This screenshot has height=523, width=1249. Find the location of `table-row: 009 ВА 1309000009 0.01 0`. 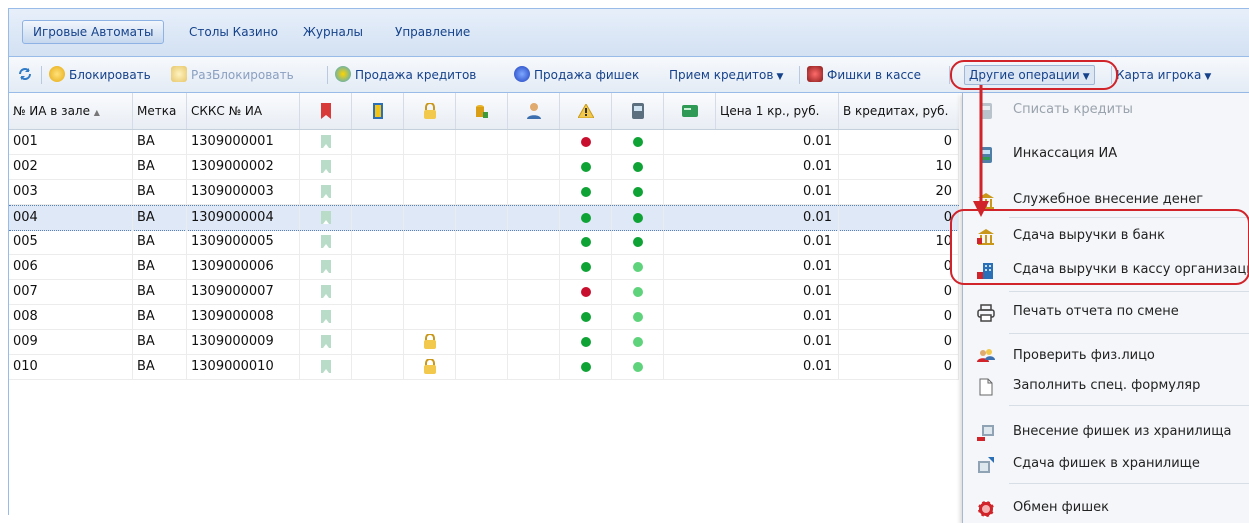

table-row: 009 ВА 1309000009 0.01 0 is located at coordinates (484, 342).